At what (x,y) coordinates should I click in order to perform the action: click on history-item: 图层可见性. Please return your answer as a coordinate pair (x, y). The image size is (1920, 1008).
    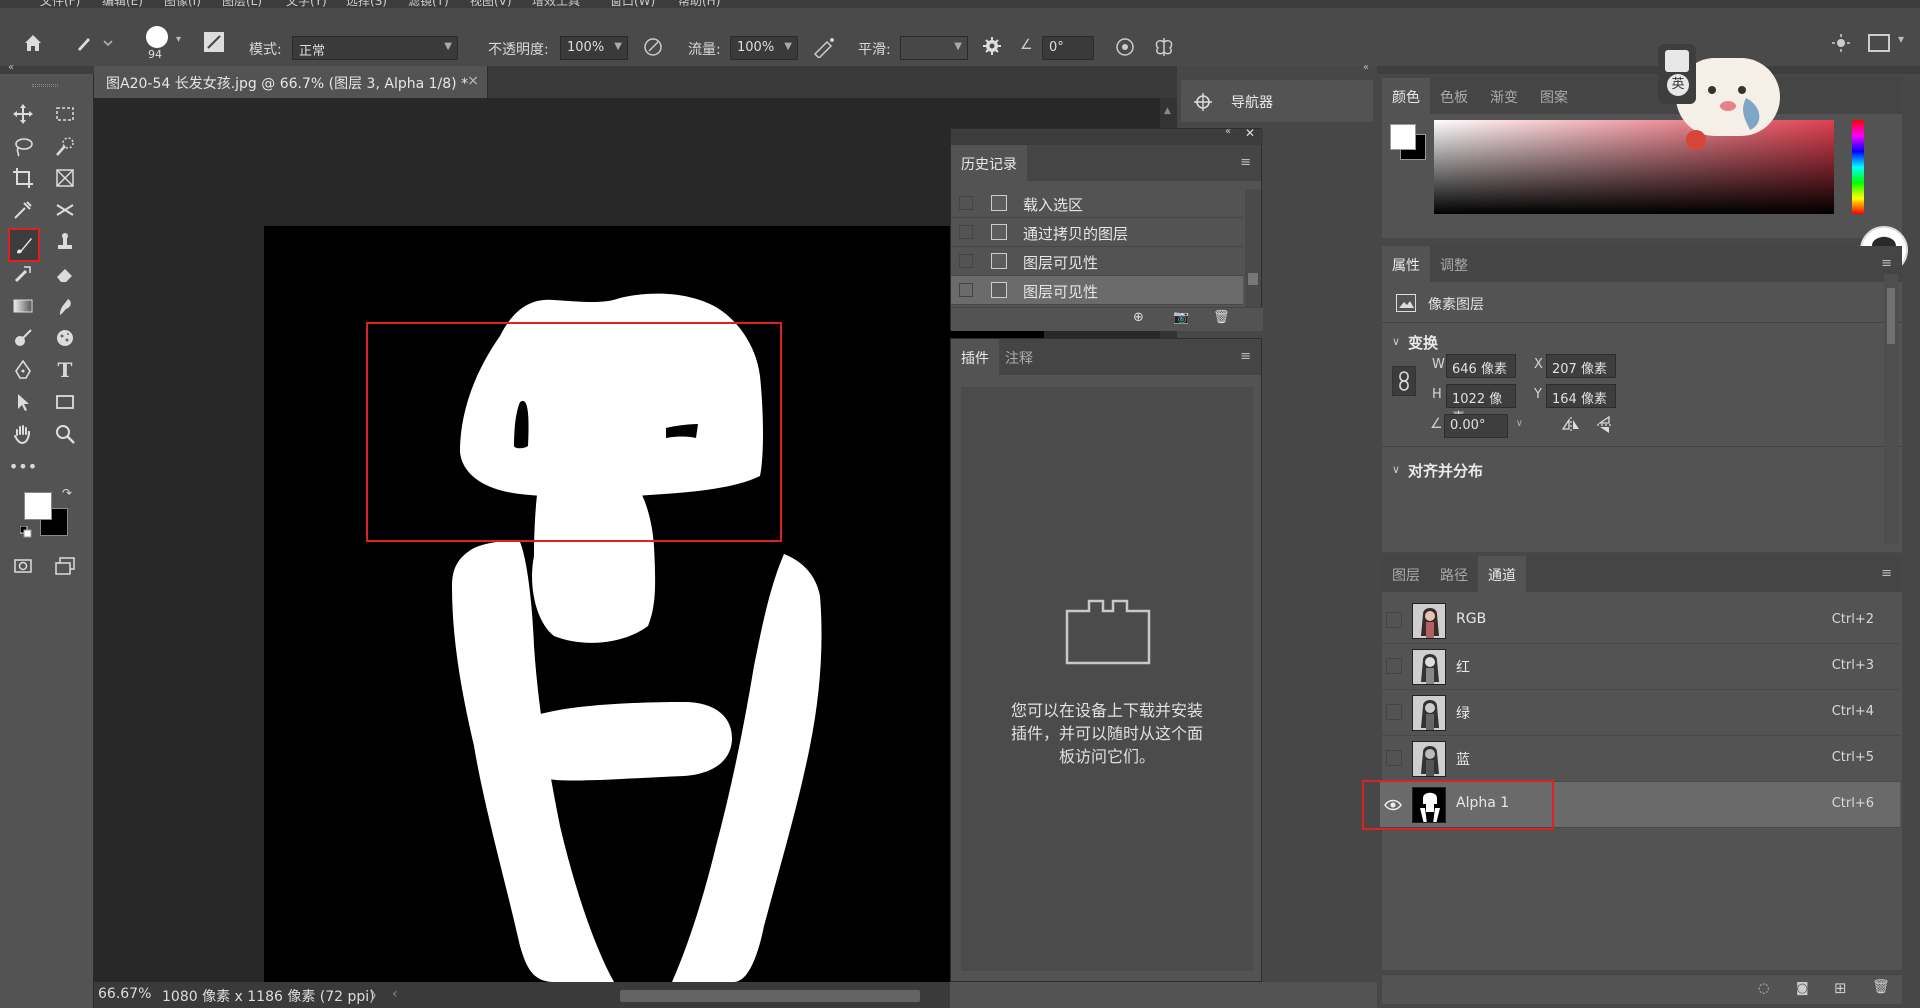
    Looking at the image, I should click on (1097, 261).